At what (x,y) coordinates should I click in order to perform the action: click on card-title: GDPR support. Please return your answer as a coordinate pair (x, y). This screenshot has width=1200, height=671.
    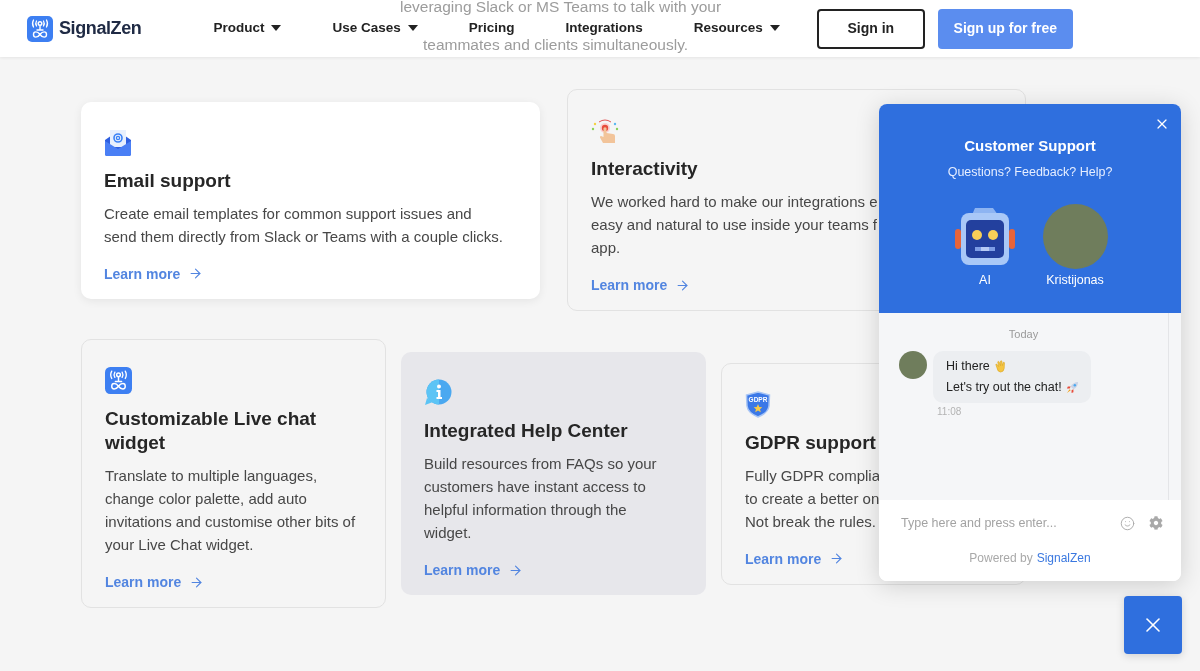
    Looking at the image, I should click on (810, 442).